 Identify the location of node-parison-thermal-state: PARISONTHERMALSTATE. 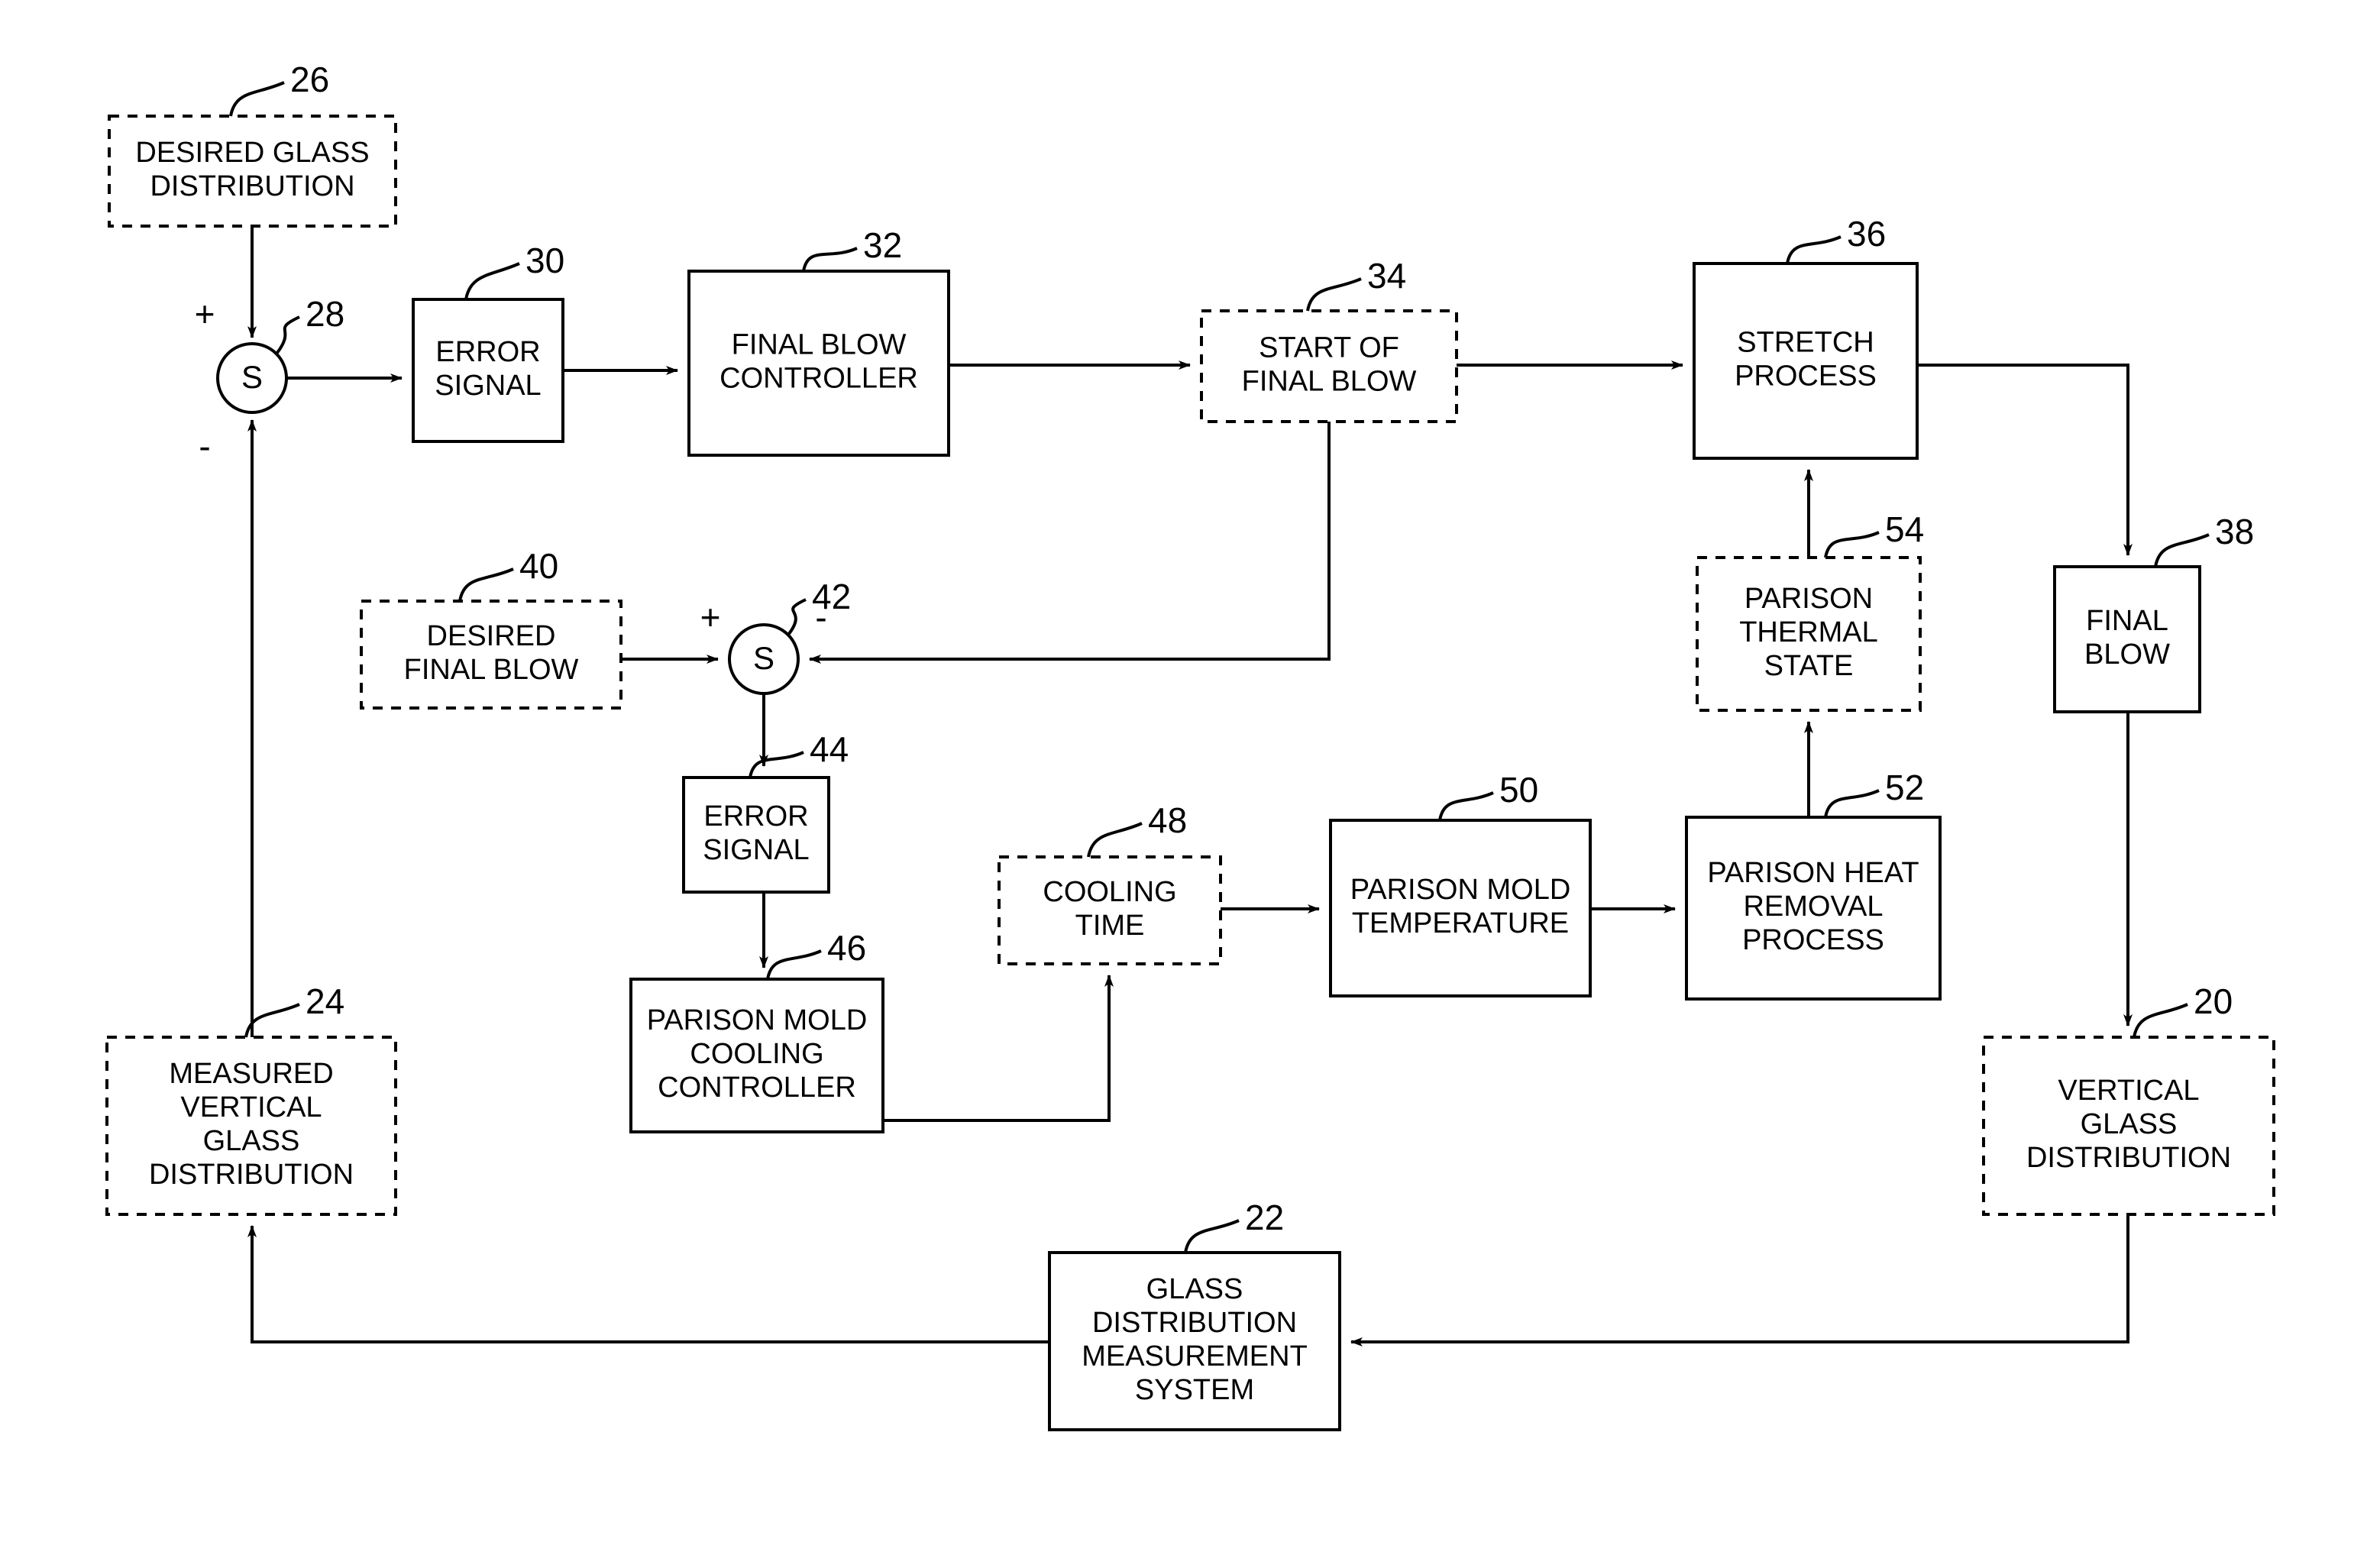
(1809, 634).